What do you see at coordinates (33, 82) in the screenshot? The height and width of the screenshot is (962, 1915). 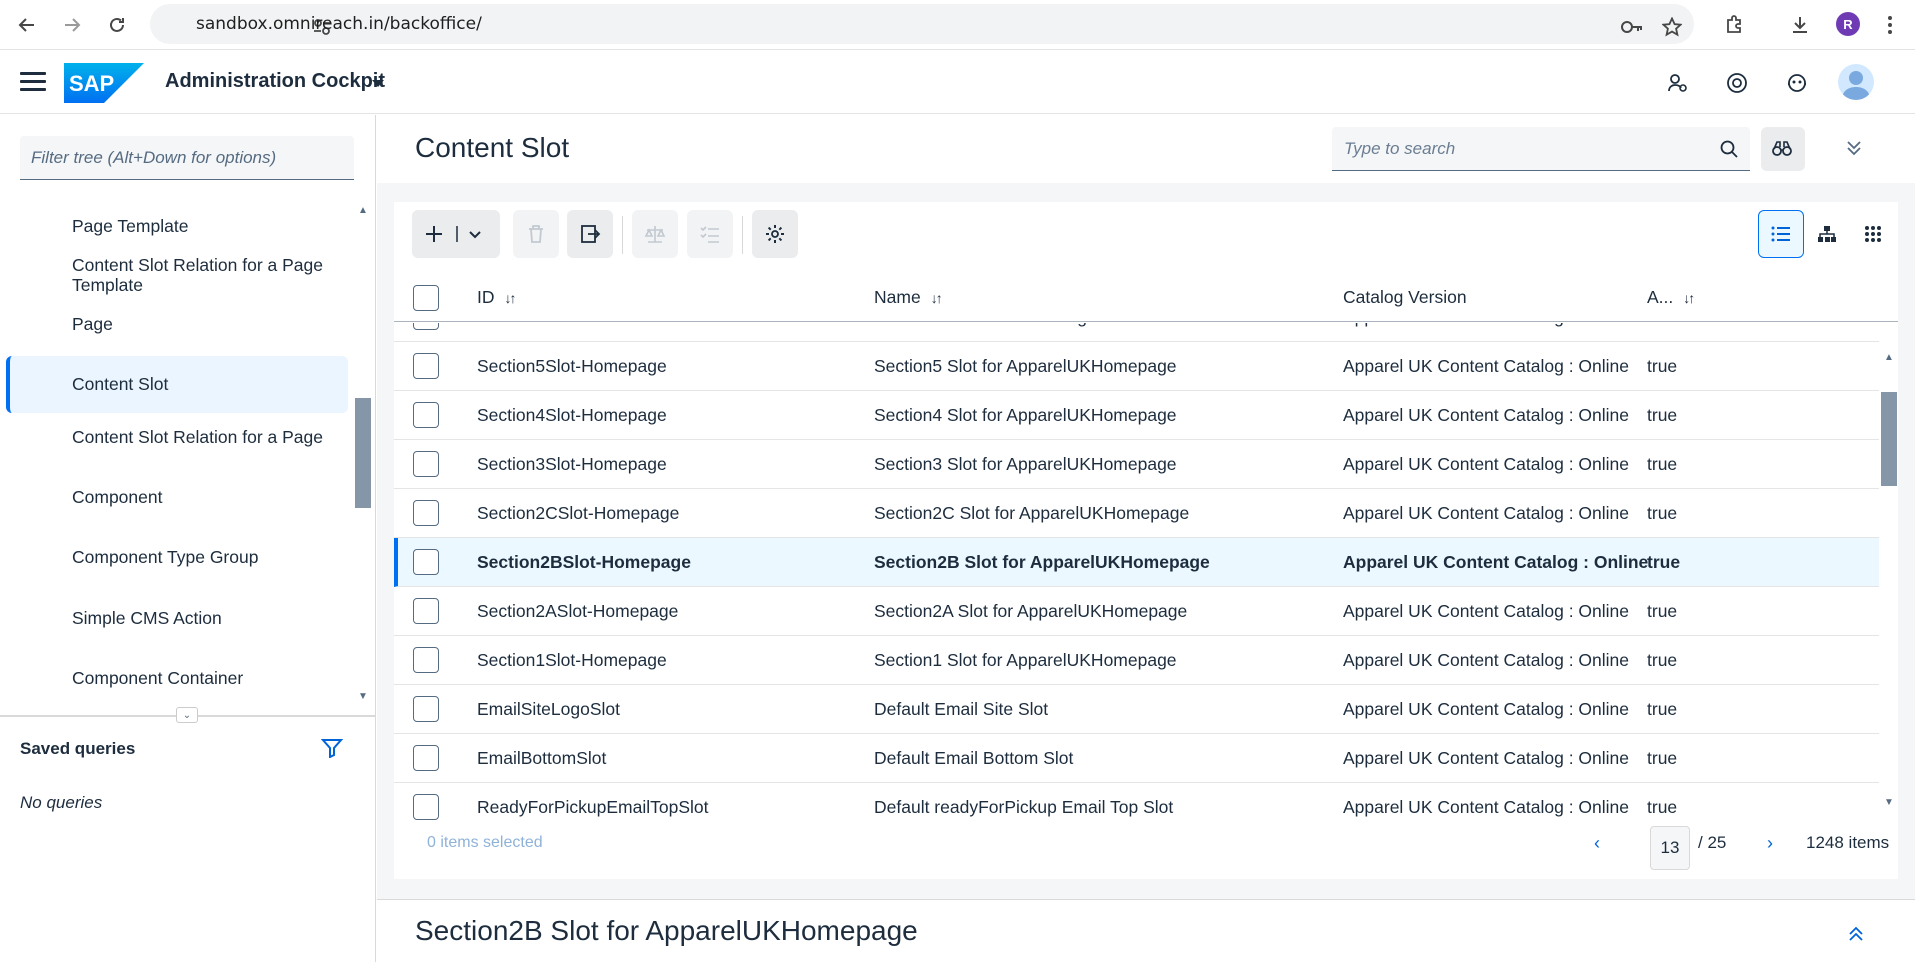 I see `hamburger-menu-icon` at bounding box center [33, 82].